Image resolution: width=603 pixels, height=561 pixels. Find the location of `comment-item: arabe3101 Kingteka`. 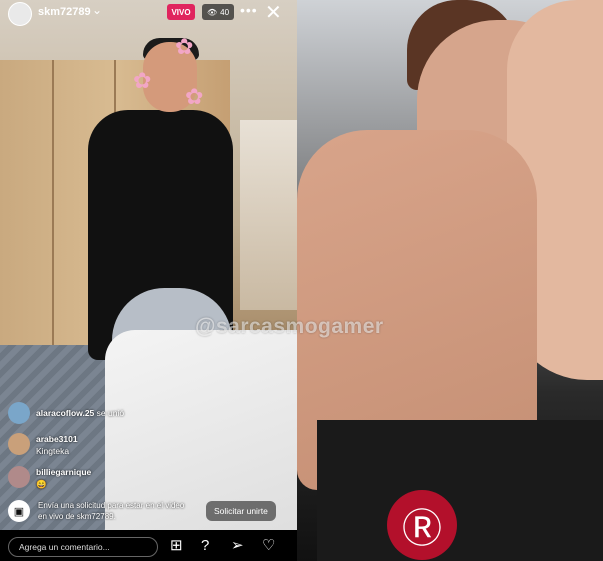

comment-item: arabe3101 Kingteka is located at coordinates (43, 445).